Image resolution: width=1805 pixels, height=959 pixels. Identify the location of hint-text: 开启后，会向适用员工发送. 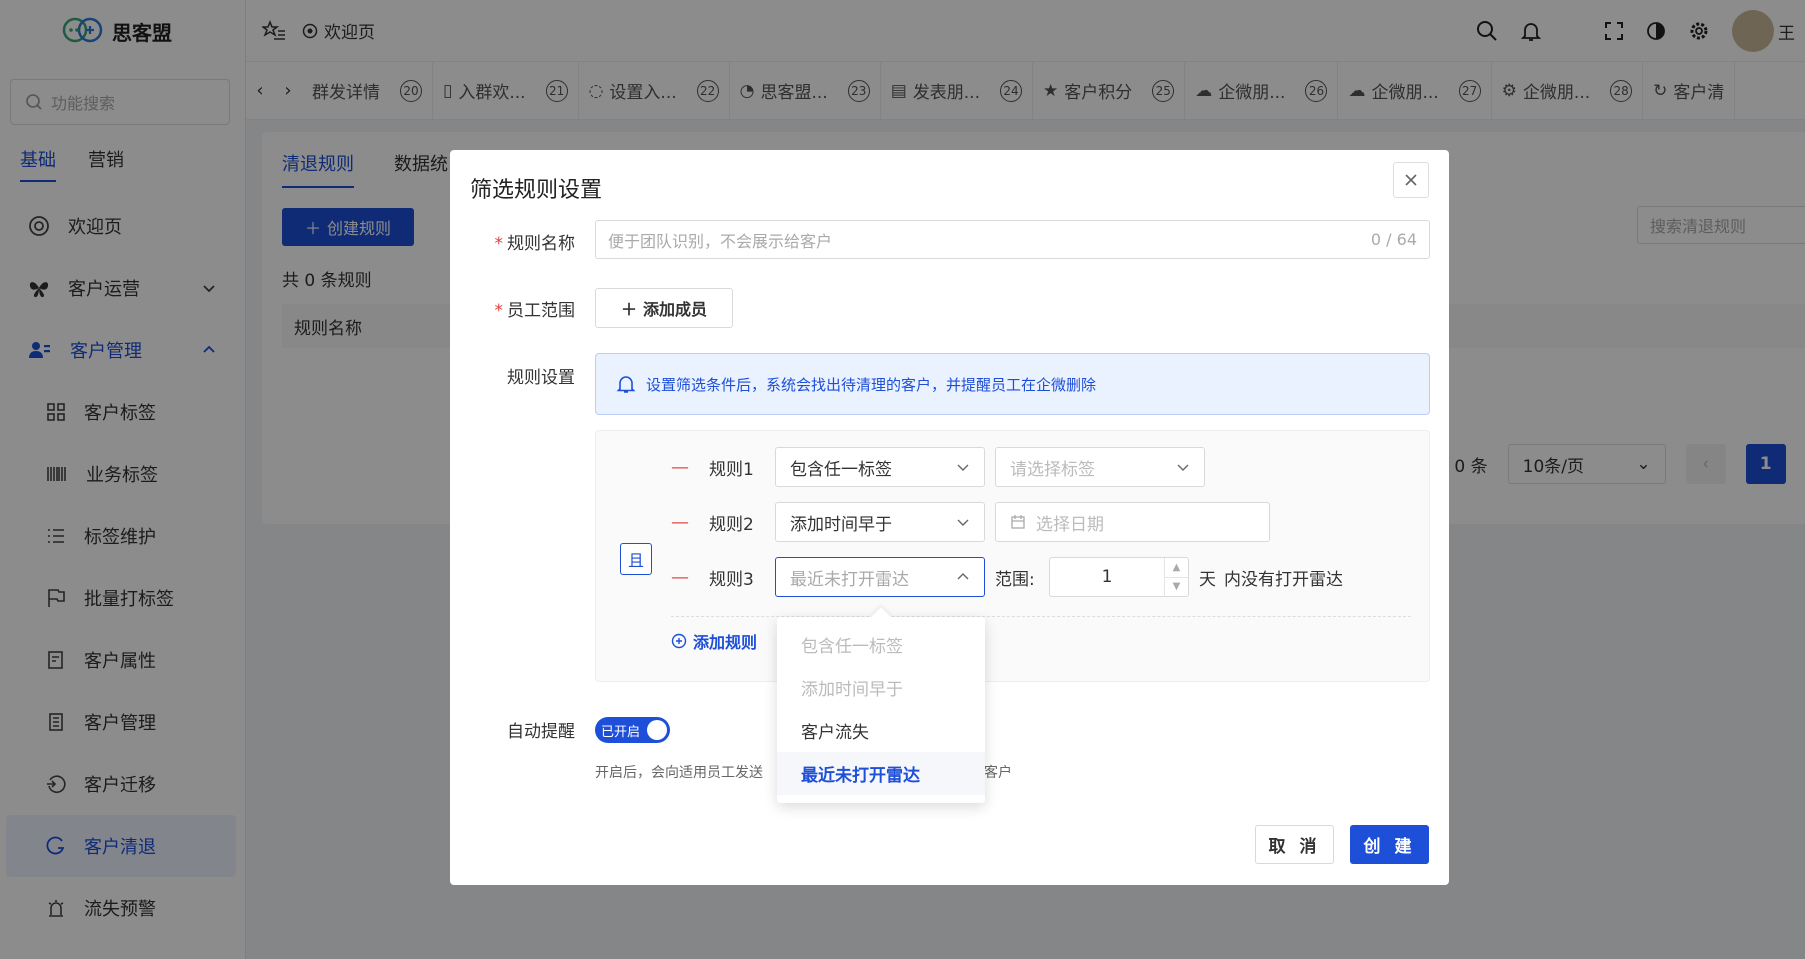
(679, 773).